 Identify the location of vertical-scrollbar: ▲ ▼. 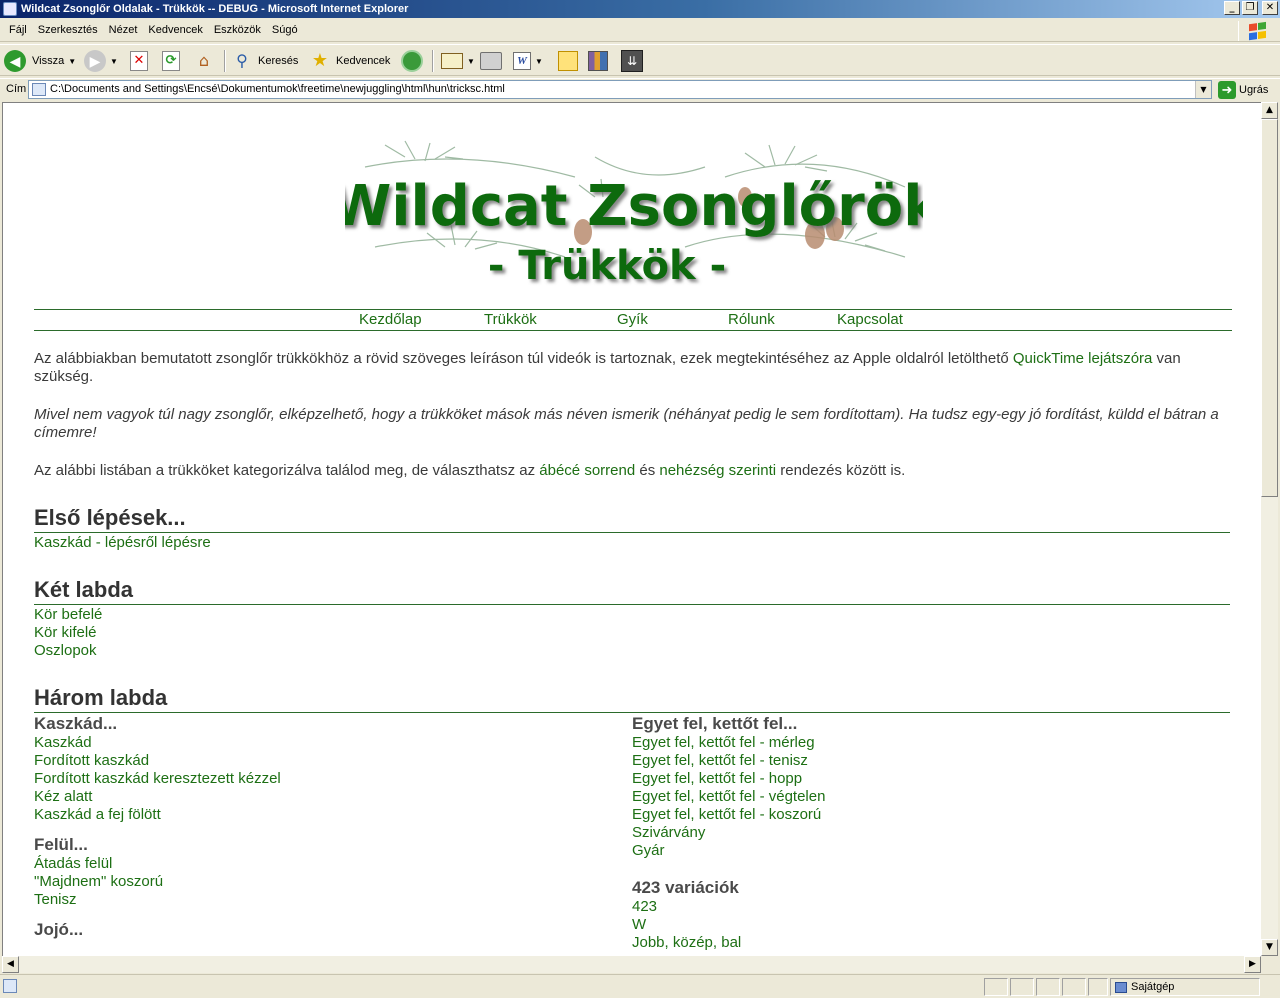
(1269, 529).